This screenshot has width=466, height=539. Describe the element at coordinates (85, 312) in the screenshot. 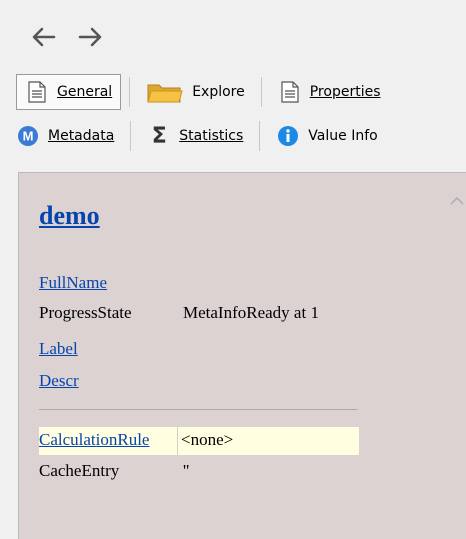

I see `progress-state-label: ProgressState` at that location.